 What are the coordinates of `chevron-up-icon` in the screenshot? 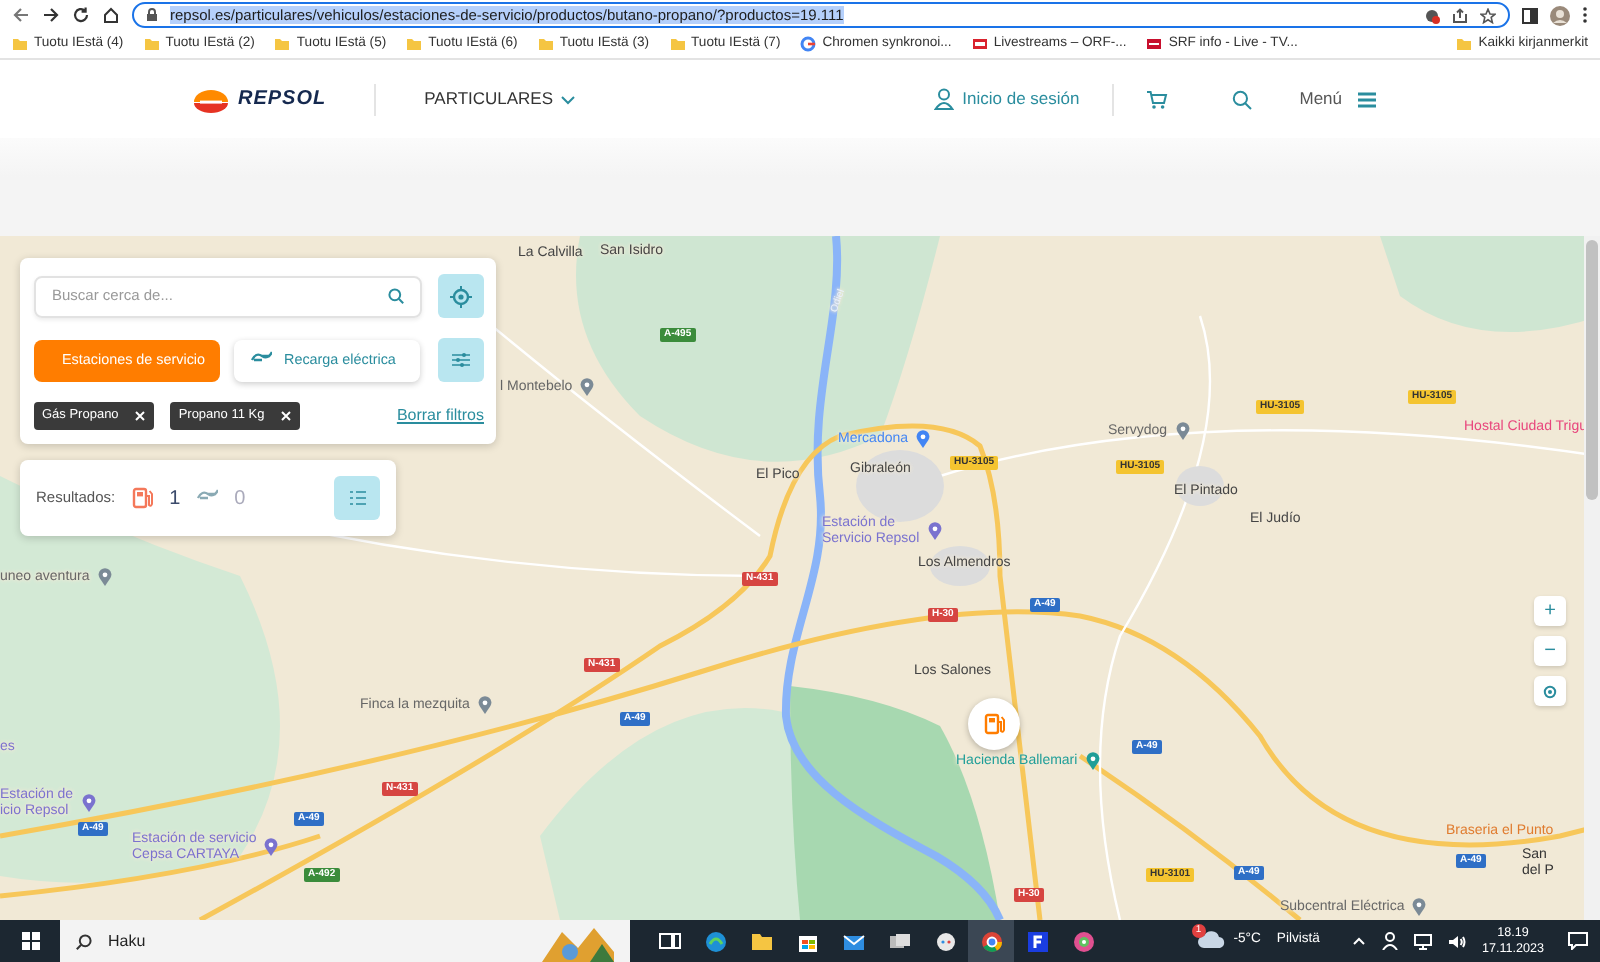 It's located at (1358, 941).